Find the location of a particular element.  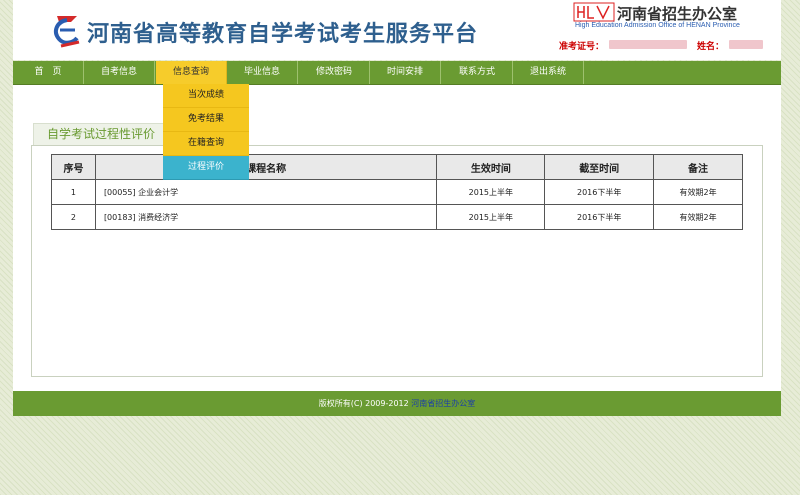

office-name: 河南省招生办公室 is located at coordinates (677, 14).